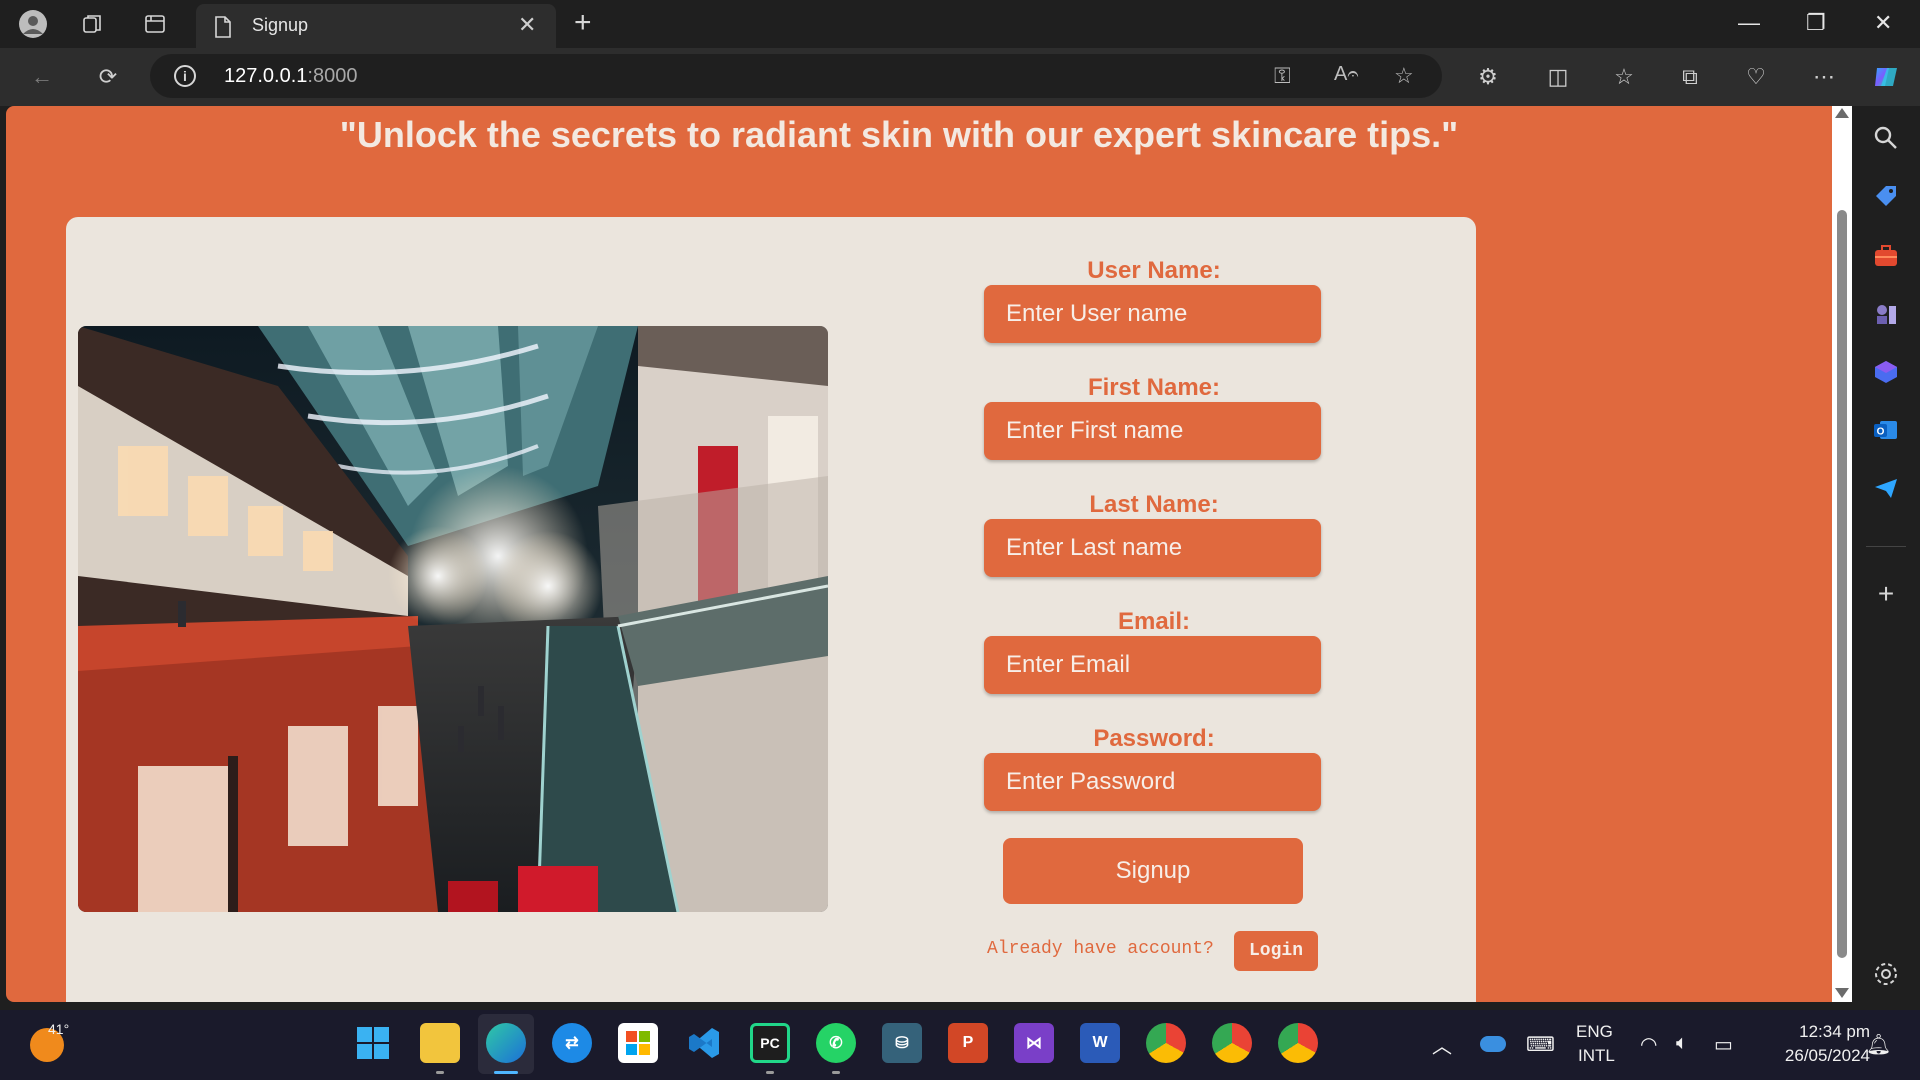 The image size is (1920, 1080). What do you see at coordinates (1886, 196) in the screenshot?
I see `shopping-tag-icon` at bounding box center [1886, 196].